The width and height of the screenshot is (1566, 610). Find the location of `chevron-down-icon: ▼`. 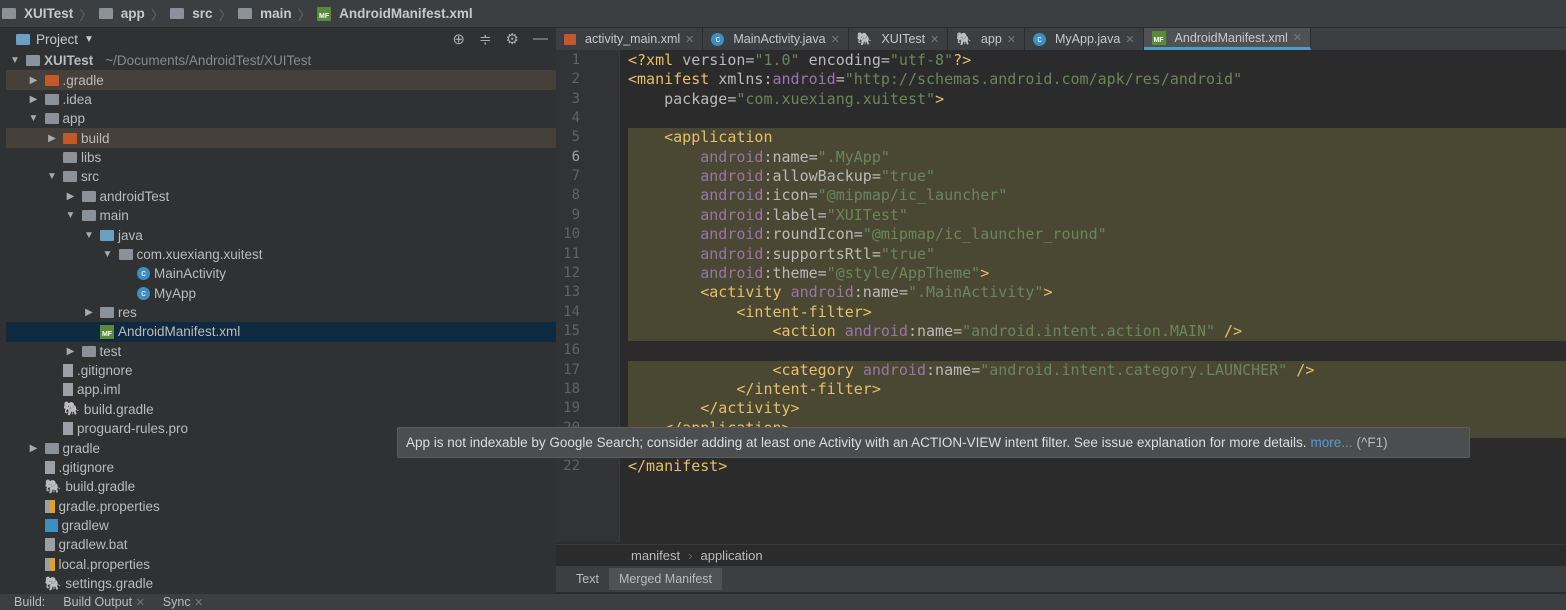

chevron-down-icon: ▼ is located at coordinates (89, 39).